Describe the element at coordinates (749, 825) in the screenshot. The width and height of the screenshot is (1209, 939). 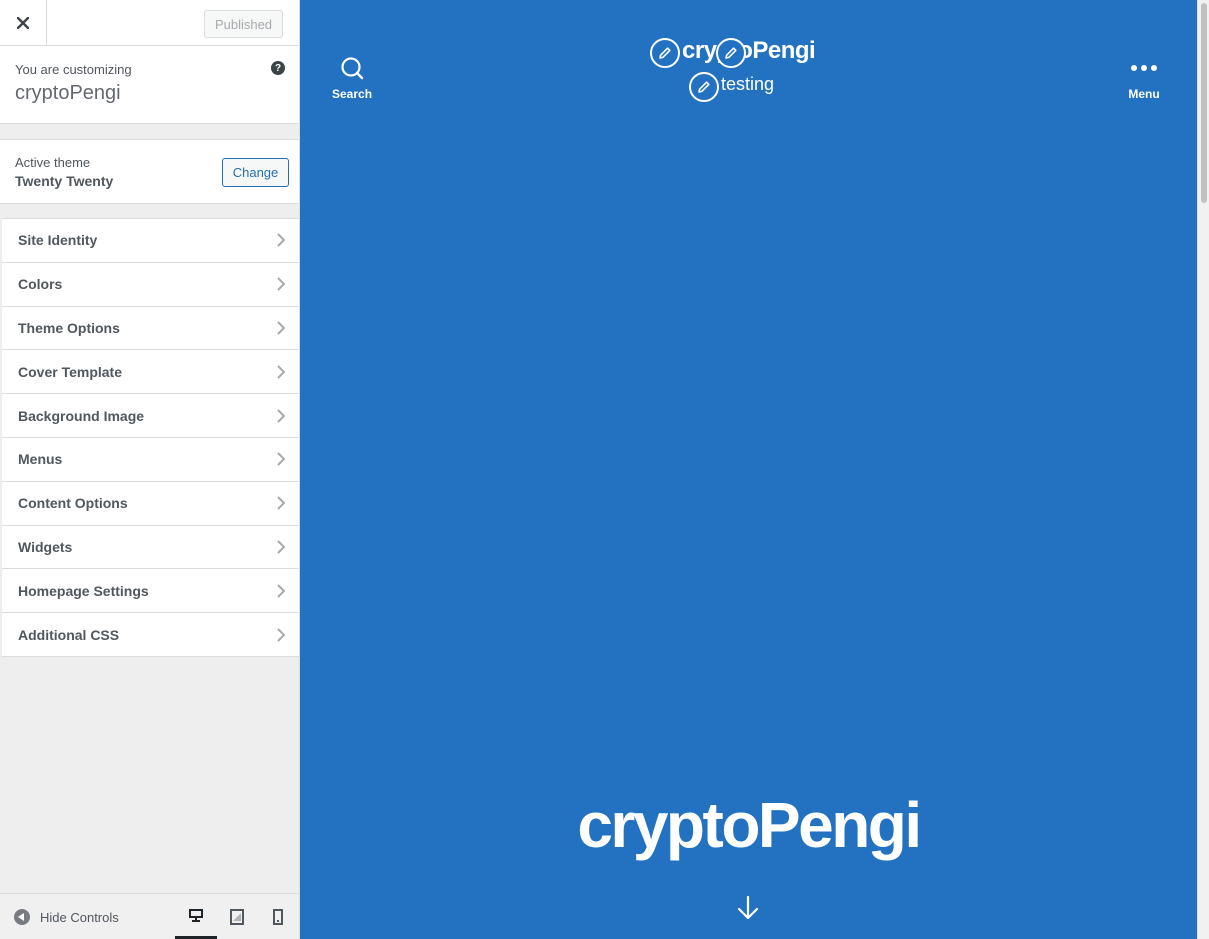
I see `cover-title: cryptoPengi` at that location.